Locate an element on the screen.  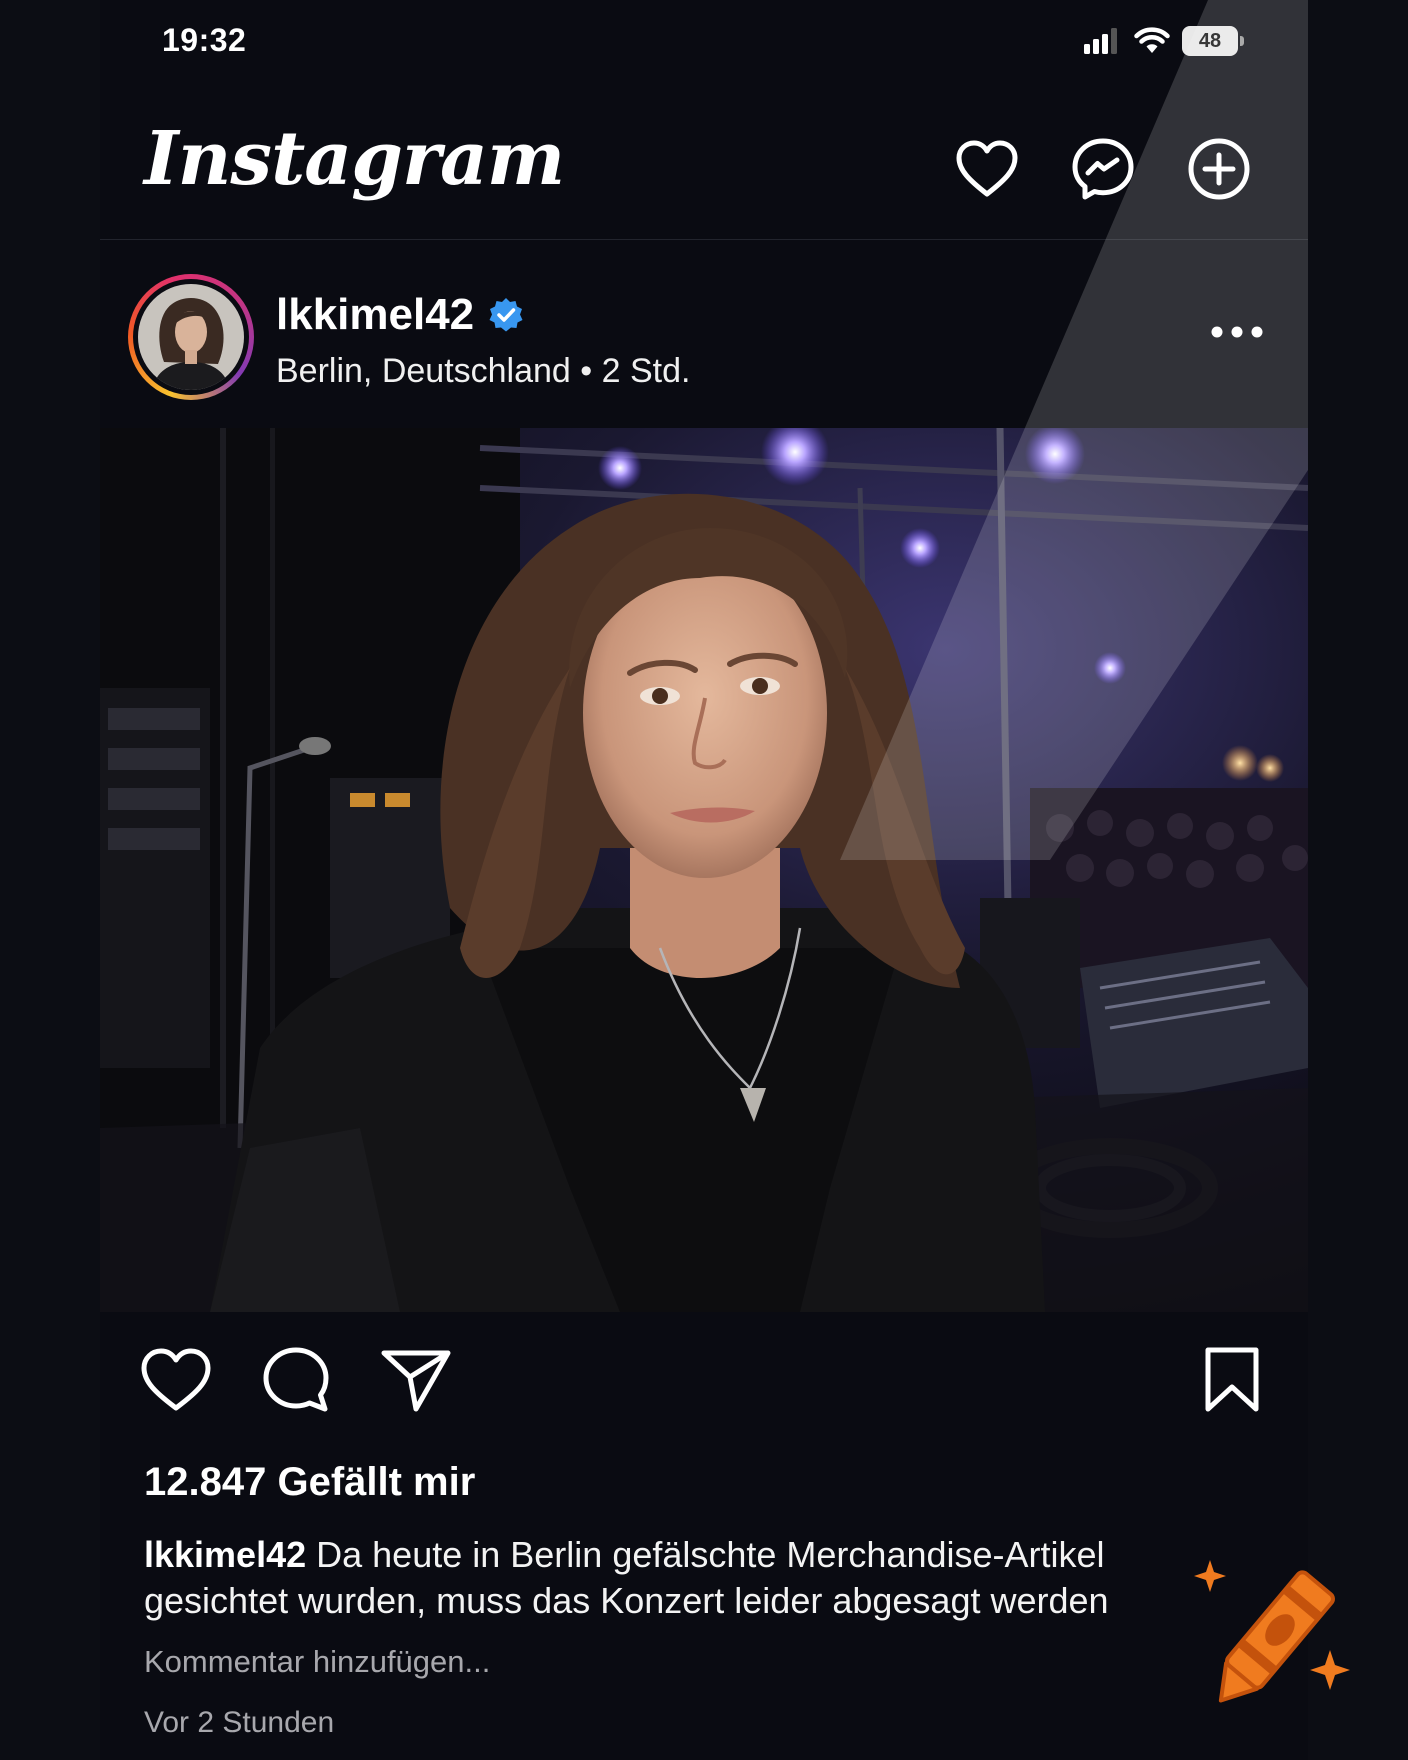
ellipsis-icon is located at coordinates (1237, 332).